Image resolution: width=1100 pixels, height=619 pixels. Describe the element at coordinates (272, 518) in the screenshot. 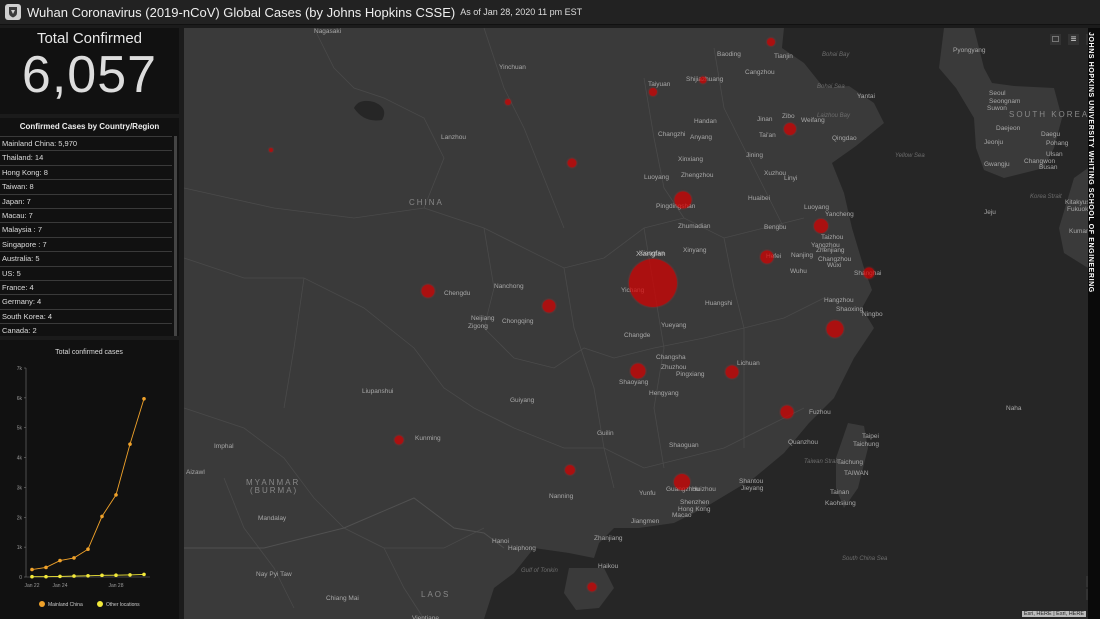

I see `city-label: Mandalay` at that location.